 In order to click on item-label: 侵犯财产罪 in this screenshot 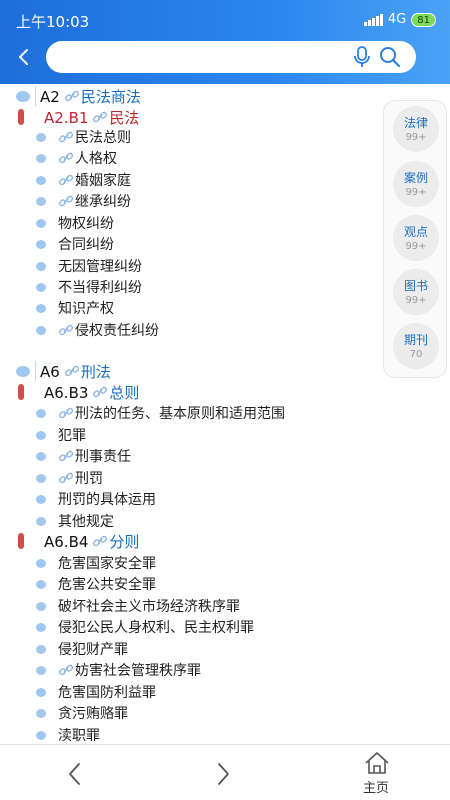, I will do `click(93, 650)`.